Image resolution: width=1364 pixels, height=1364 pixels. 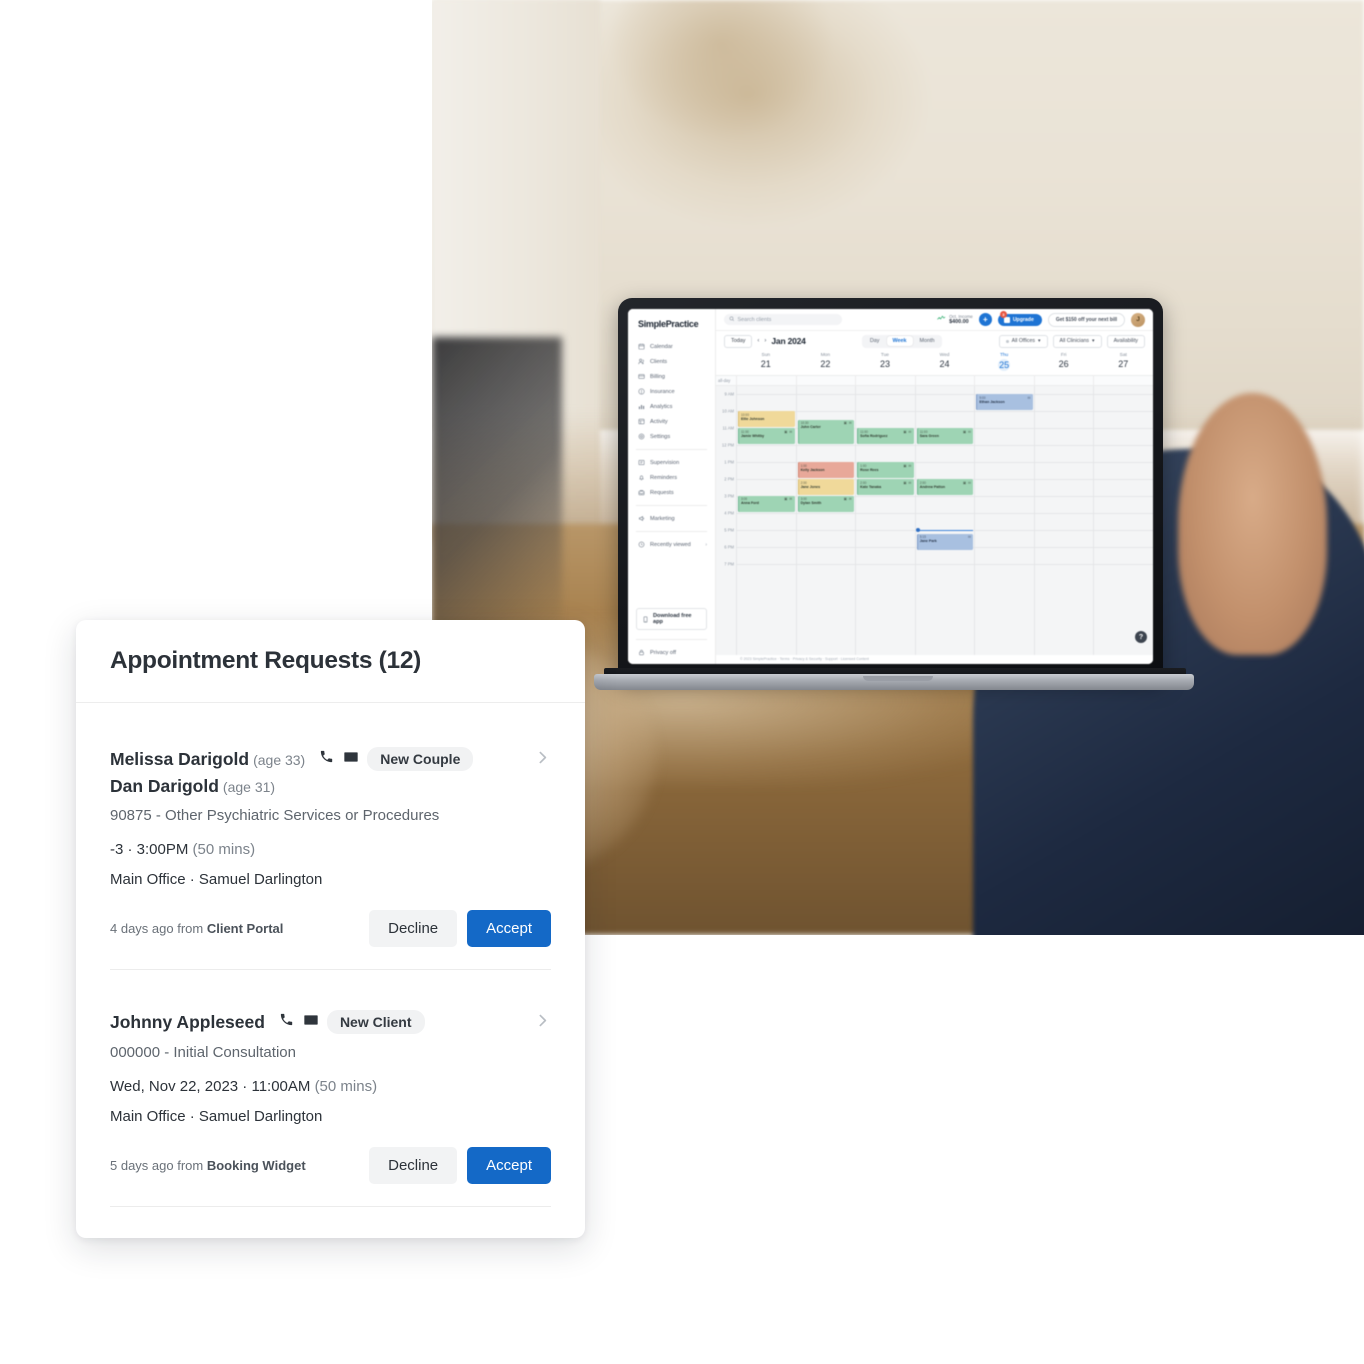 What do you see at coordinates (885, 363) in the screenshot?
I see `day-column-header: Tue 23` at bounding box center [885, 363].